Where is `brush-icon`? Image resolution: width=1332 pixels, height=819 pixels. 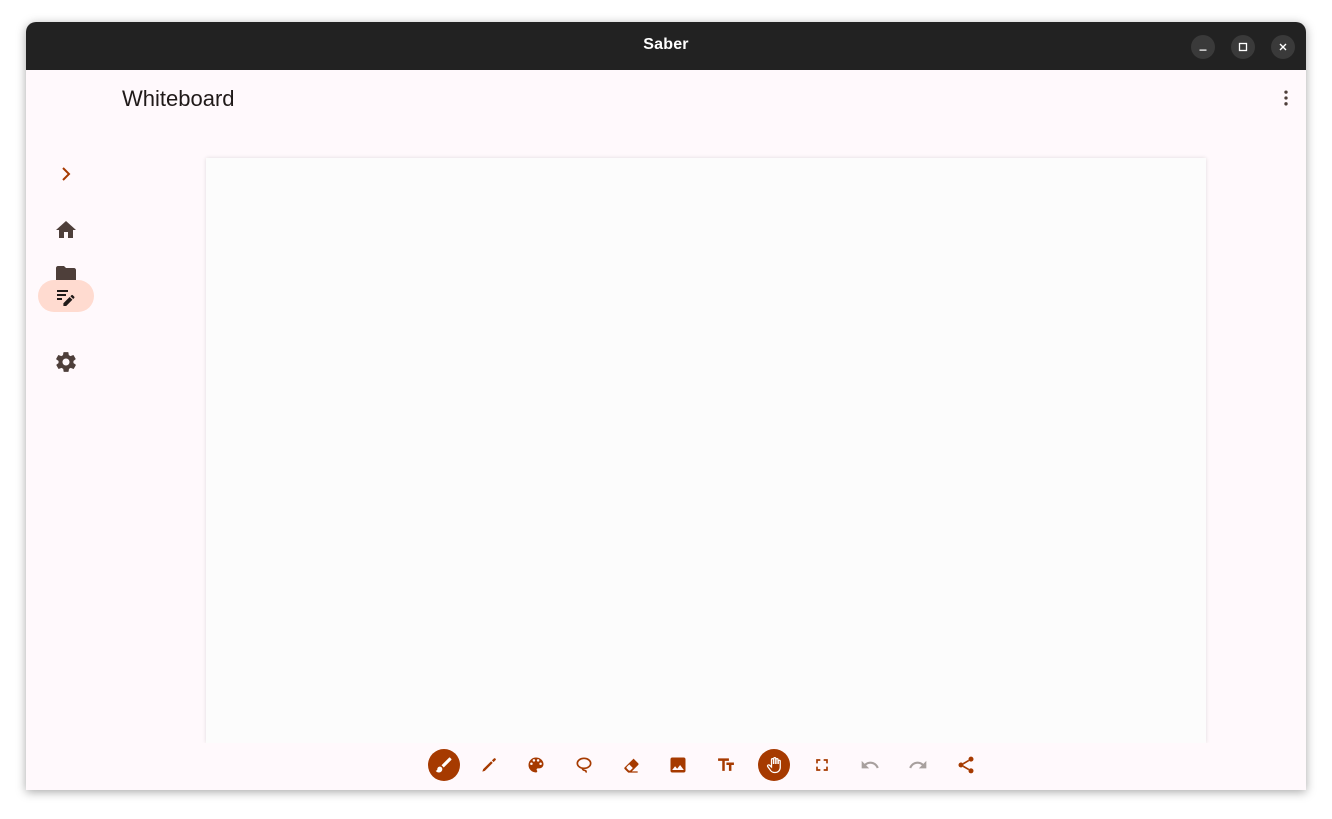 brush-icon is located at coordinates (443, 765).